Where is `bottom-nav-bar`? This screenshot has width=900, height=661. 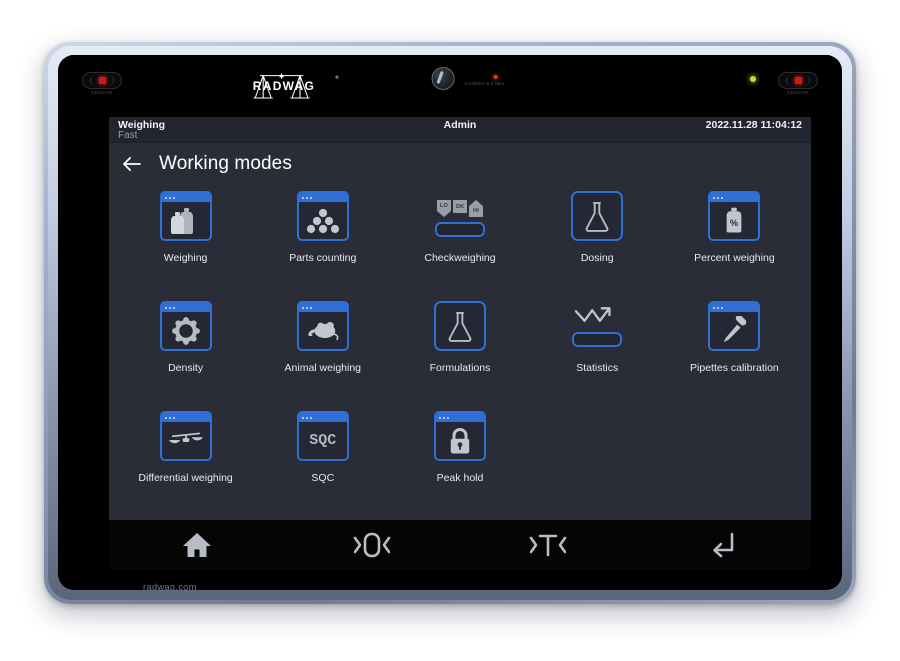 bottom-nav-bar is located at coordinates (460, 545).